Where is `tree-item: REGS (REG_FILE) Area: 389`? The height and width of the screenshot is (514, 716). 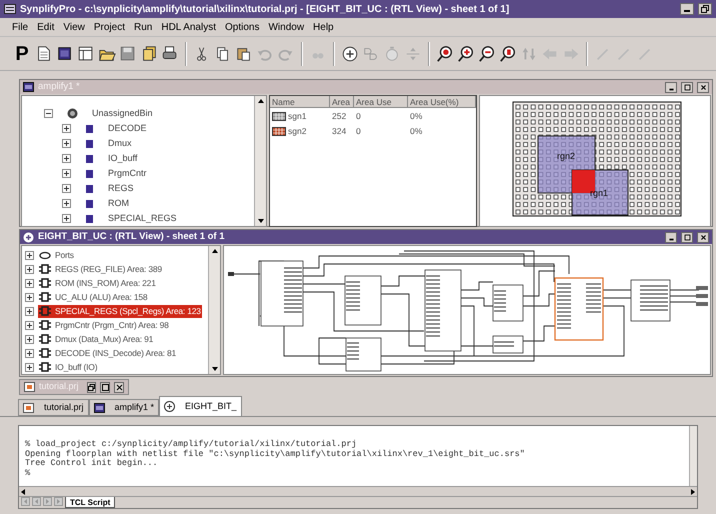 tree-item: REGS (REG_FILE) Area: 389 is located at coordinates (108, 269).